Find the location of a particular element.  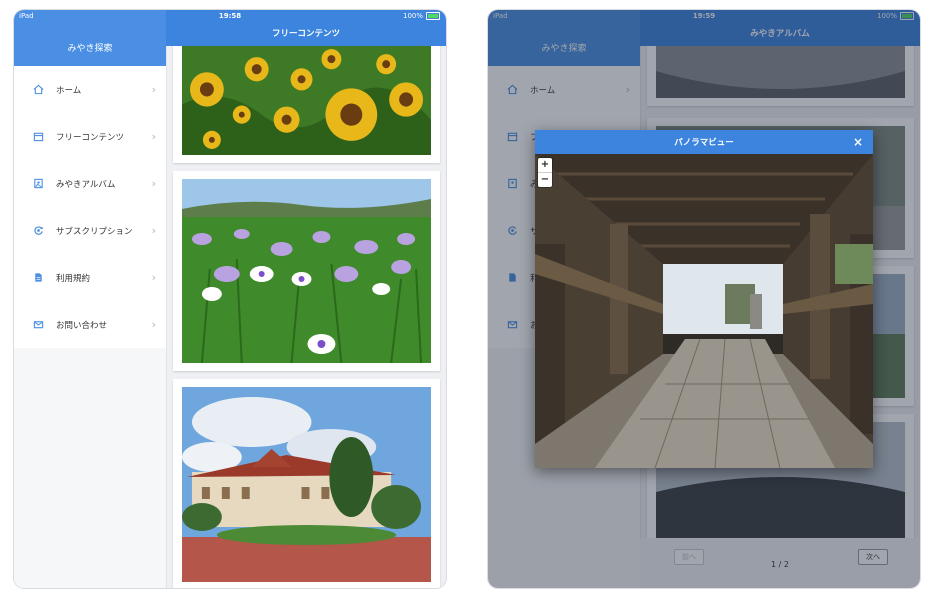

modal-title: パノラマビュー is located at coordinates (704, 143).